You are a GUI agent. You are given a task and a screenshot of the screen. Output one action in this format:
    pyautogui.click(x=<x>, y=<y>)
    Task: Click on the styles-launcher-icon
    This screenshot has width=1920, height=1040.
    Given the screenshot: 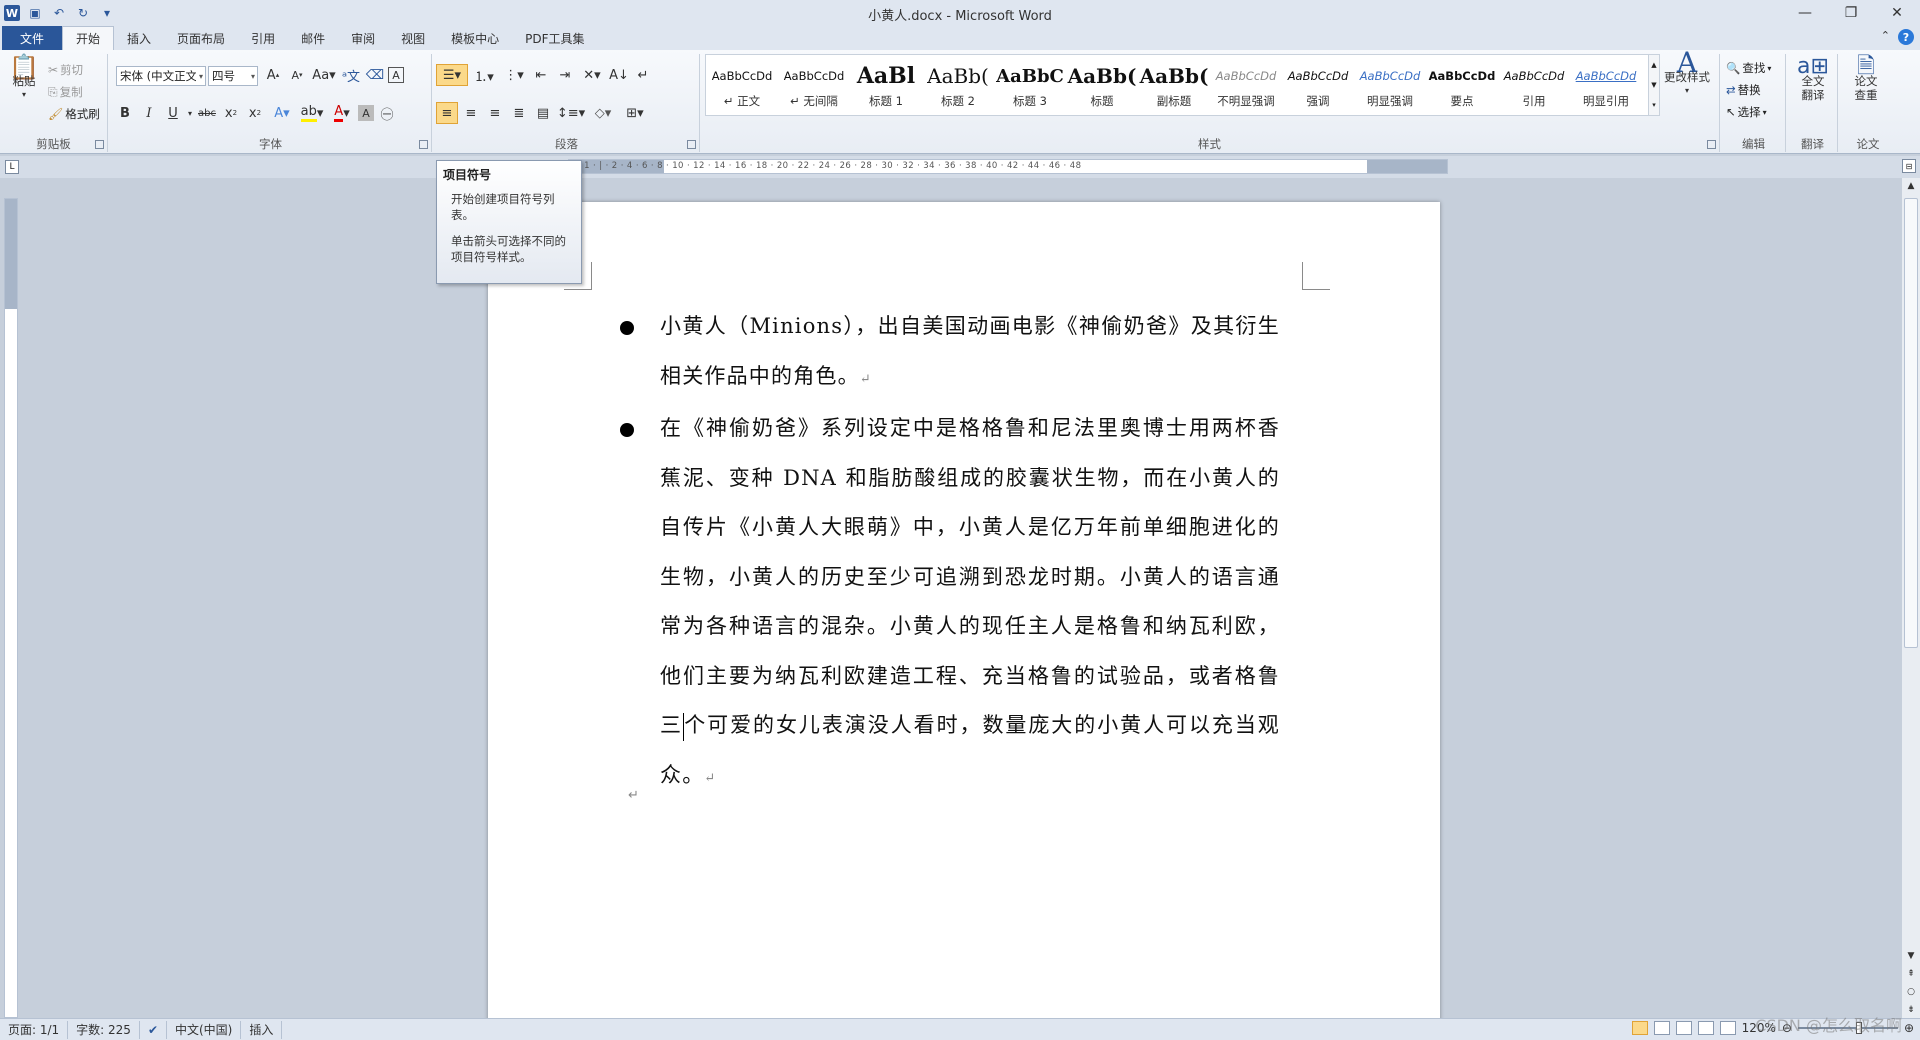 What is the action you would take?
    pyautogui.click(x=1711, y=144)
    